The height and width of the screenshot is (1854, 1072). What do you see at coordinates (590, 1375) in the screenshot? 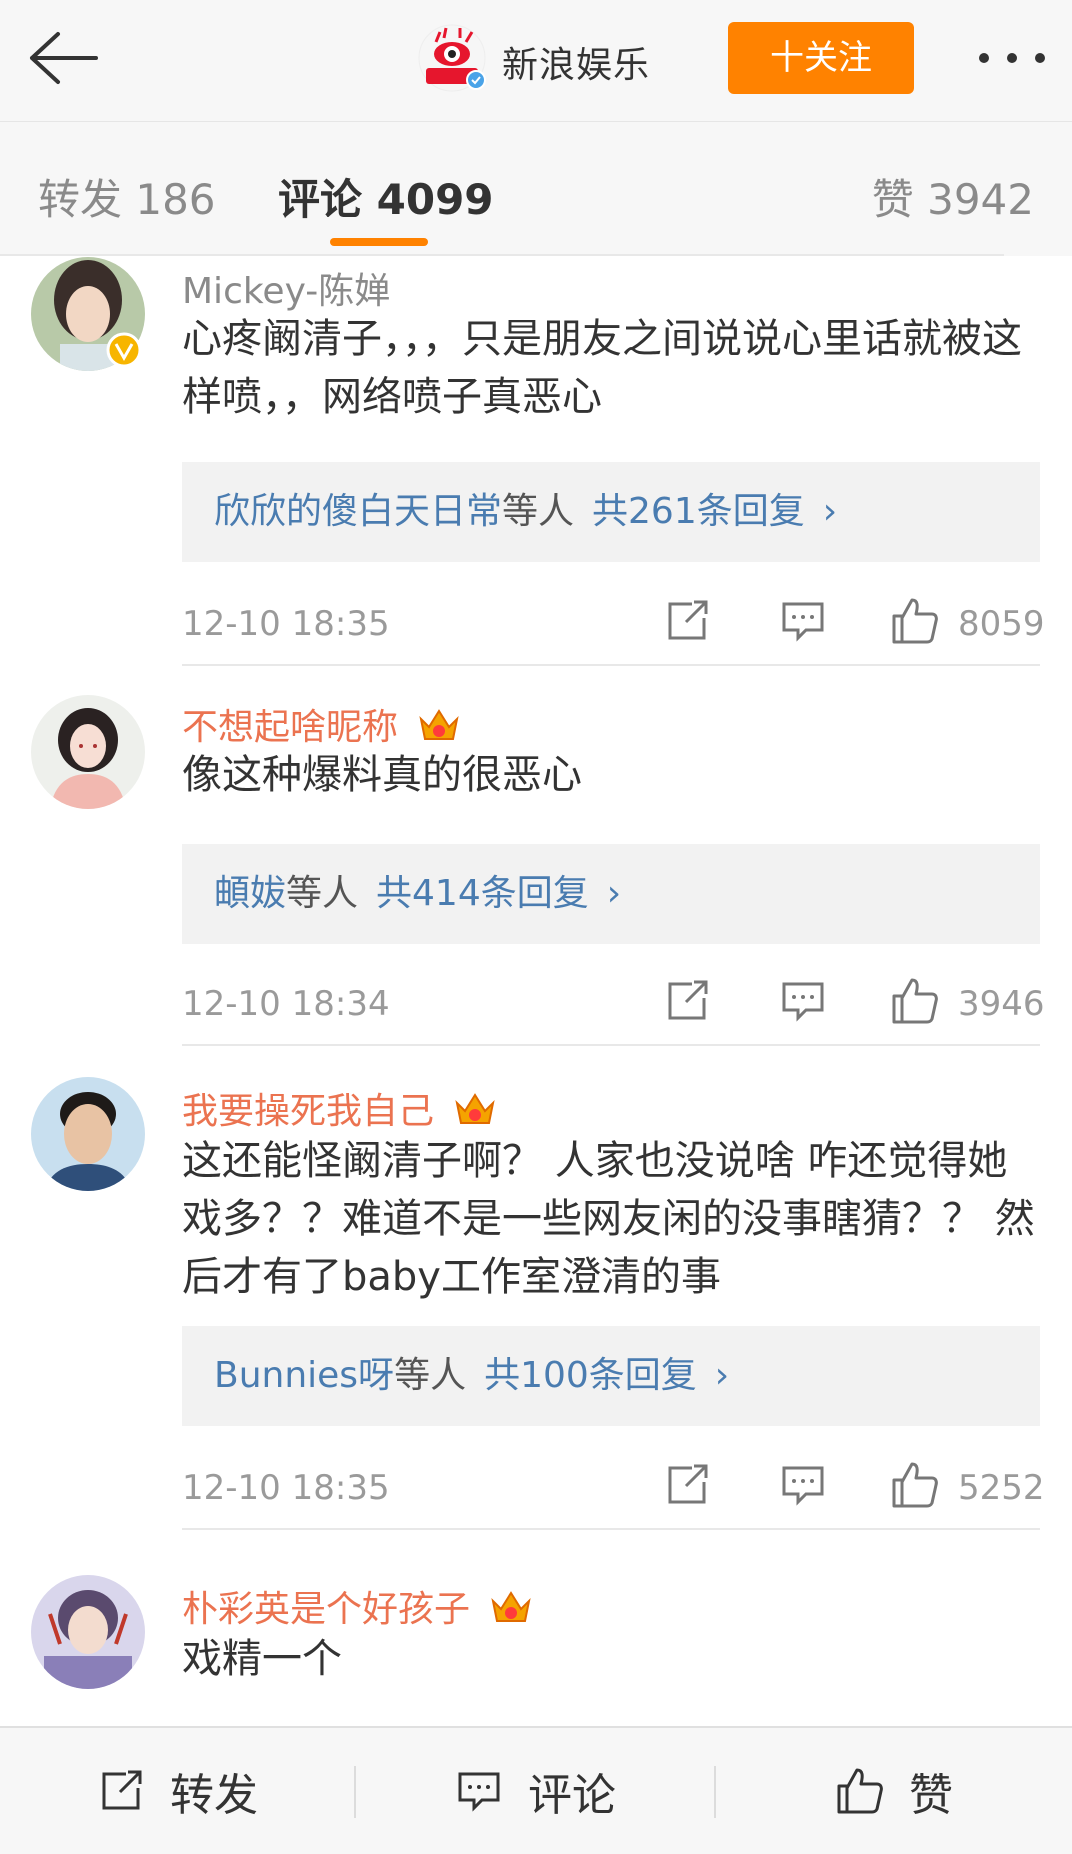
I see `reply-count: 共100条回复` at bounding box center [590, 1375].